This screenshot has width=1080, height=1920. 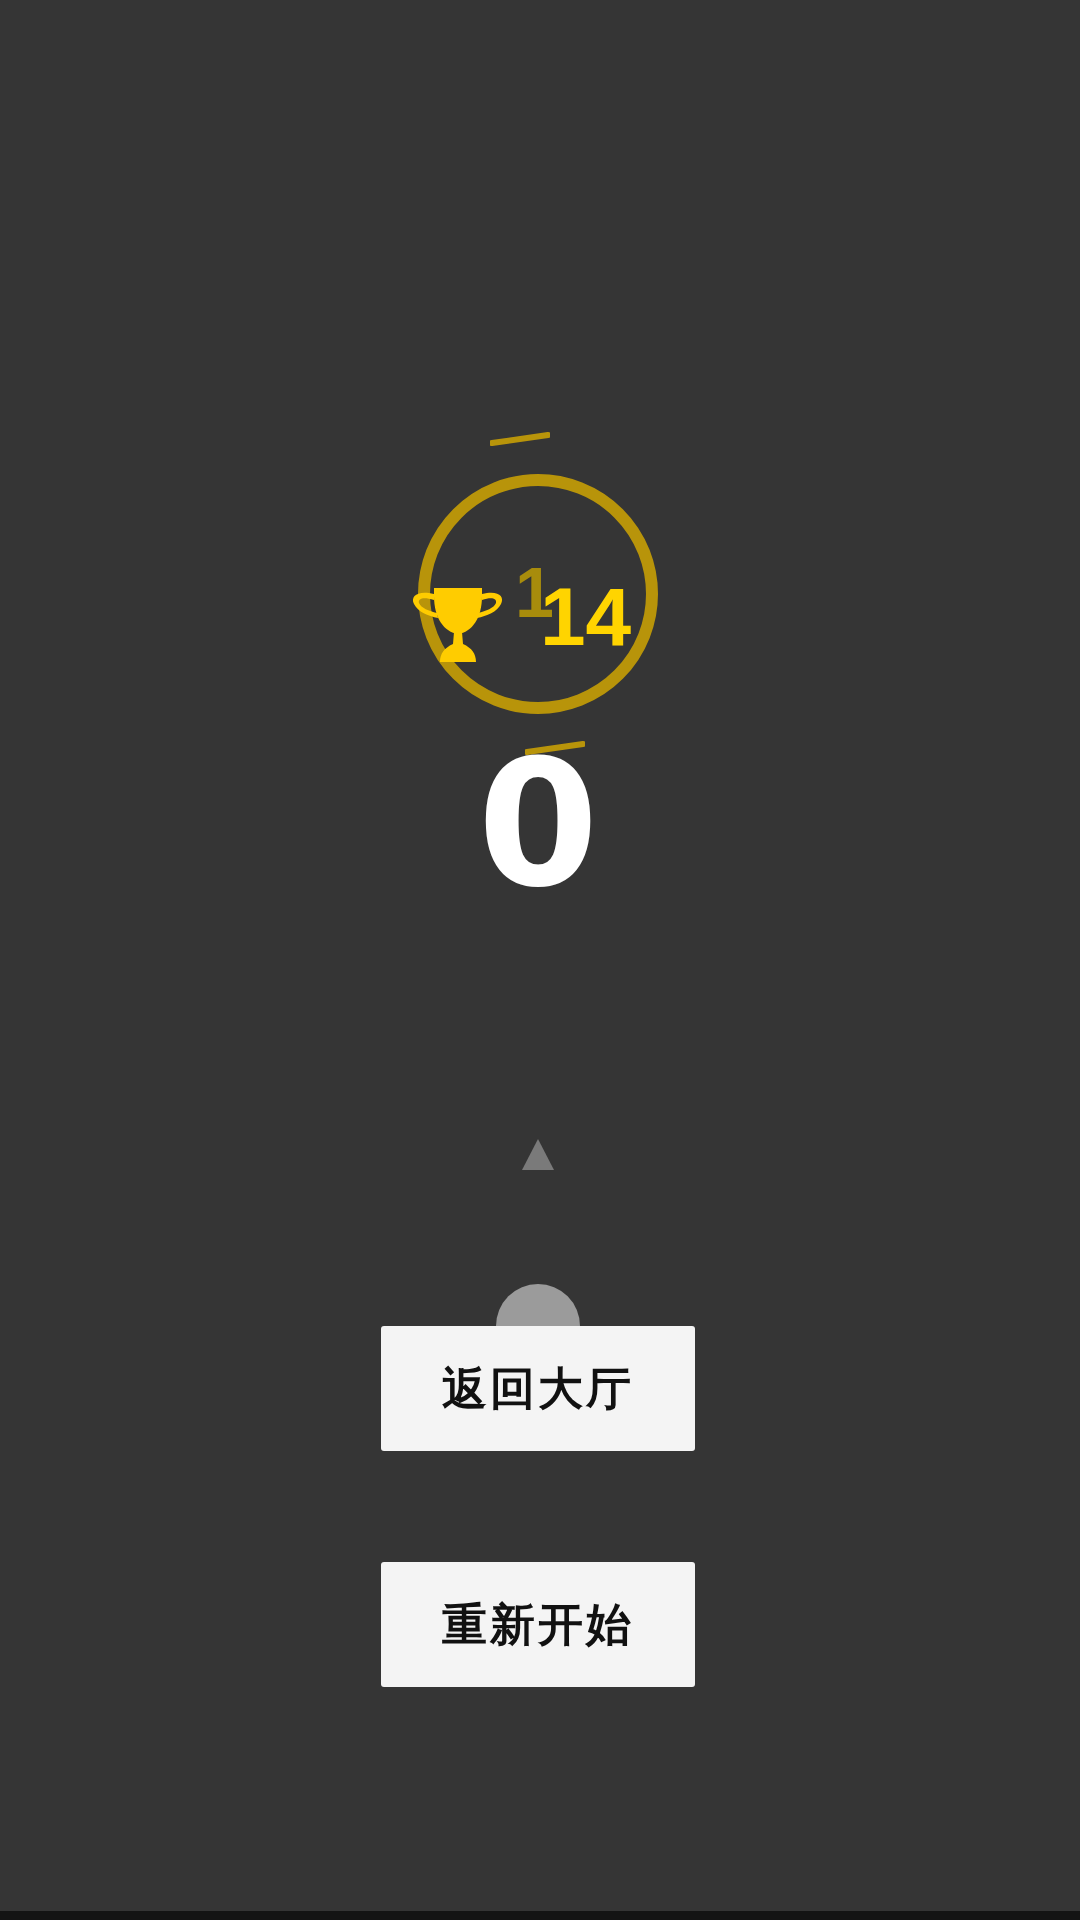 I want to click on score: 0, so click(x=538, y=825).